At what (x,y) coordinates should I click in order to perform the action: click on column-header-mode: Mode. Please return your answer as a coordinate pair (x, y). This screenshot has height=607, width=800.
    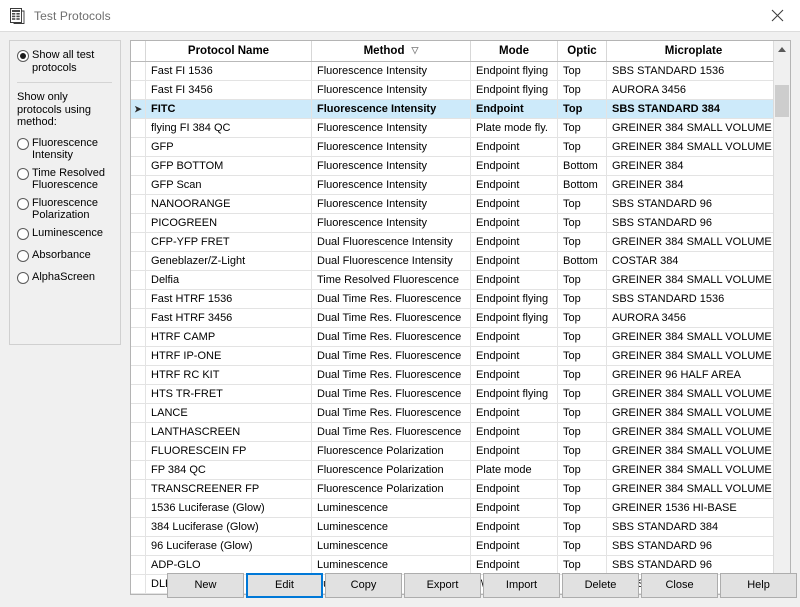
    Looking at the image, I should click on (514, 51).